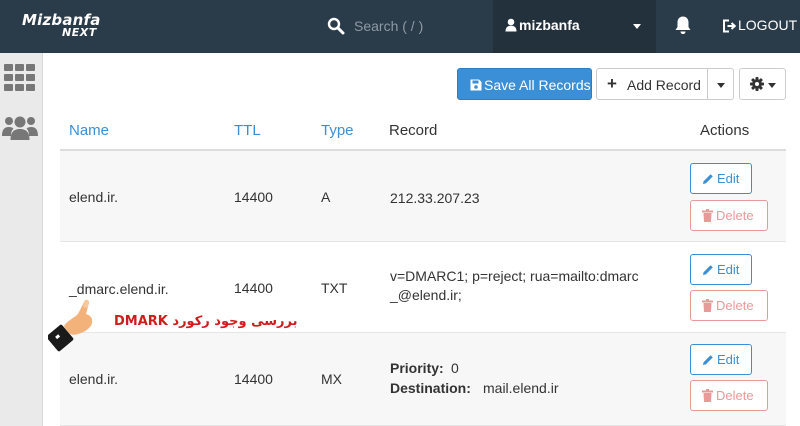  I want to click on save-icon, so click(476, 85).